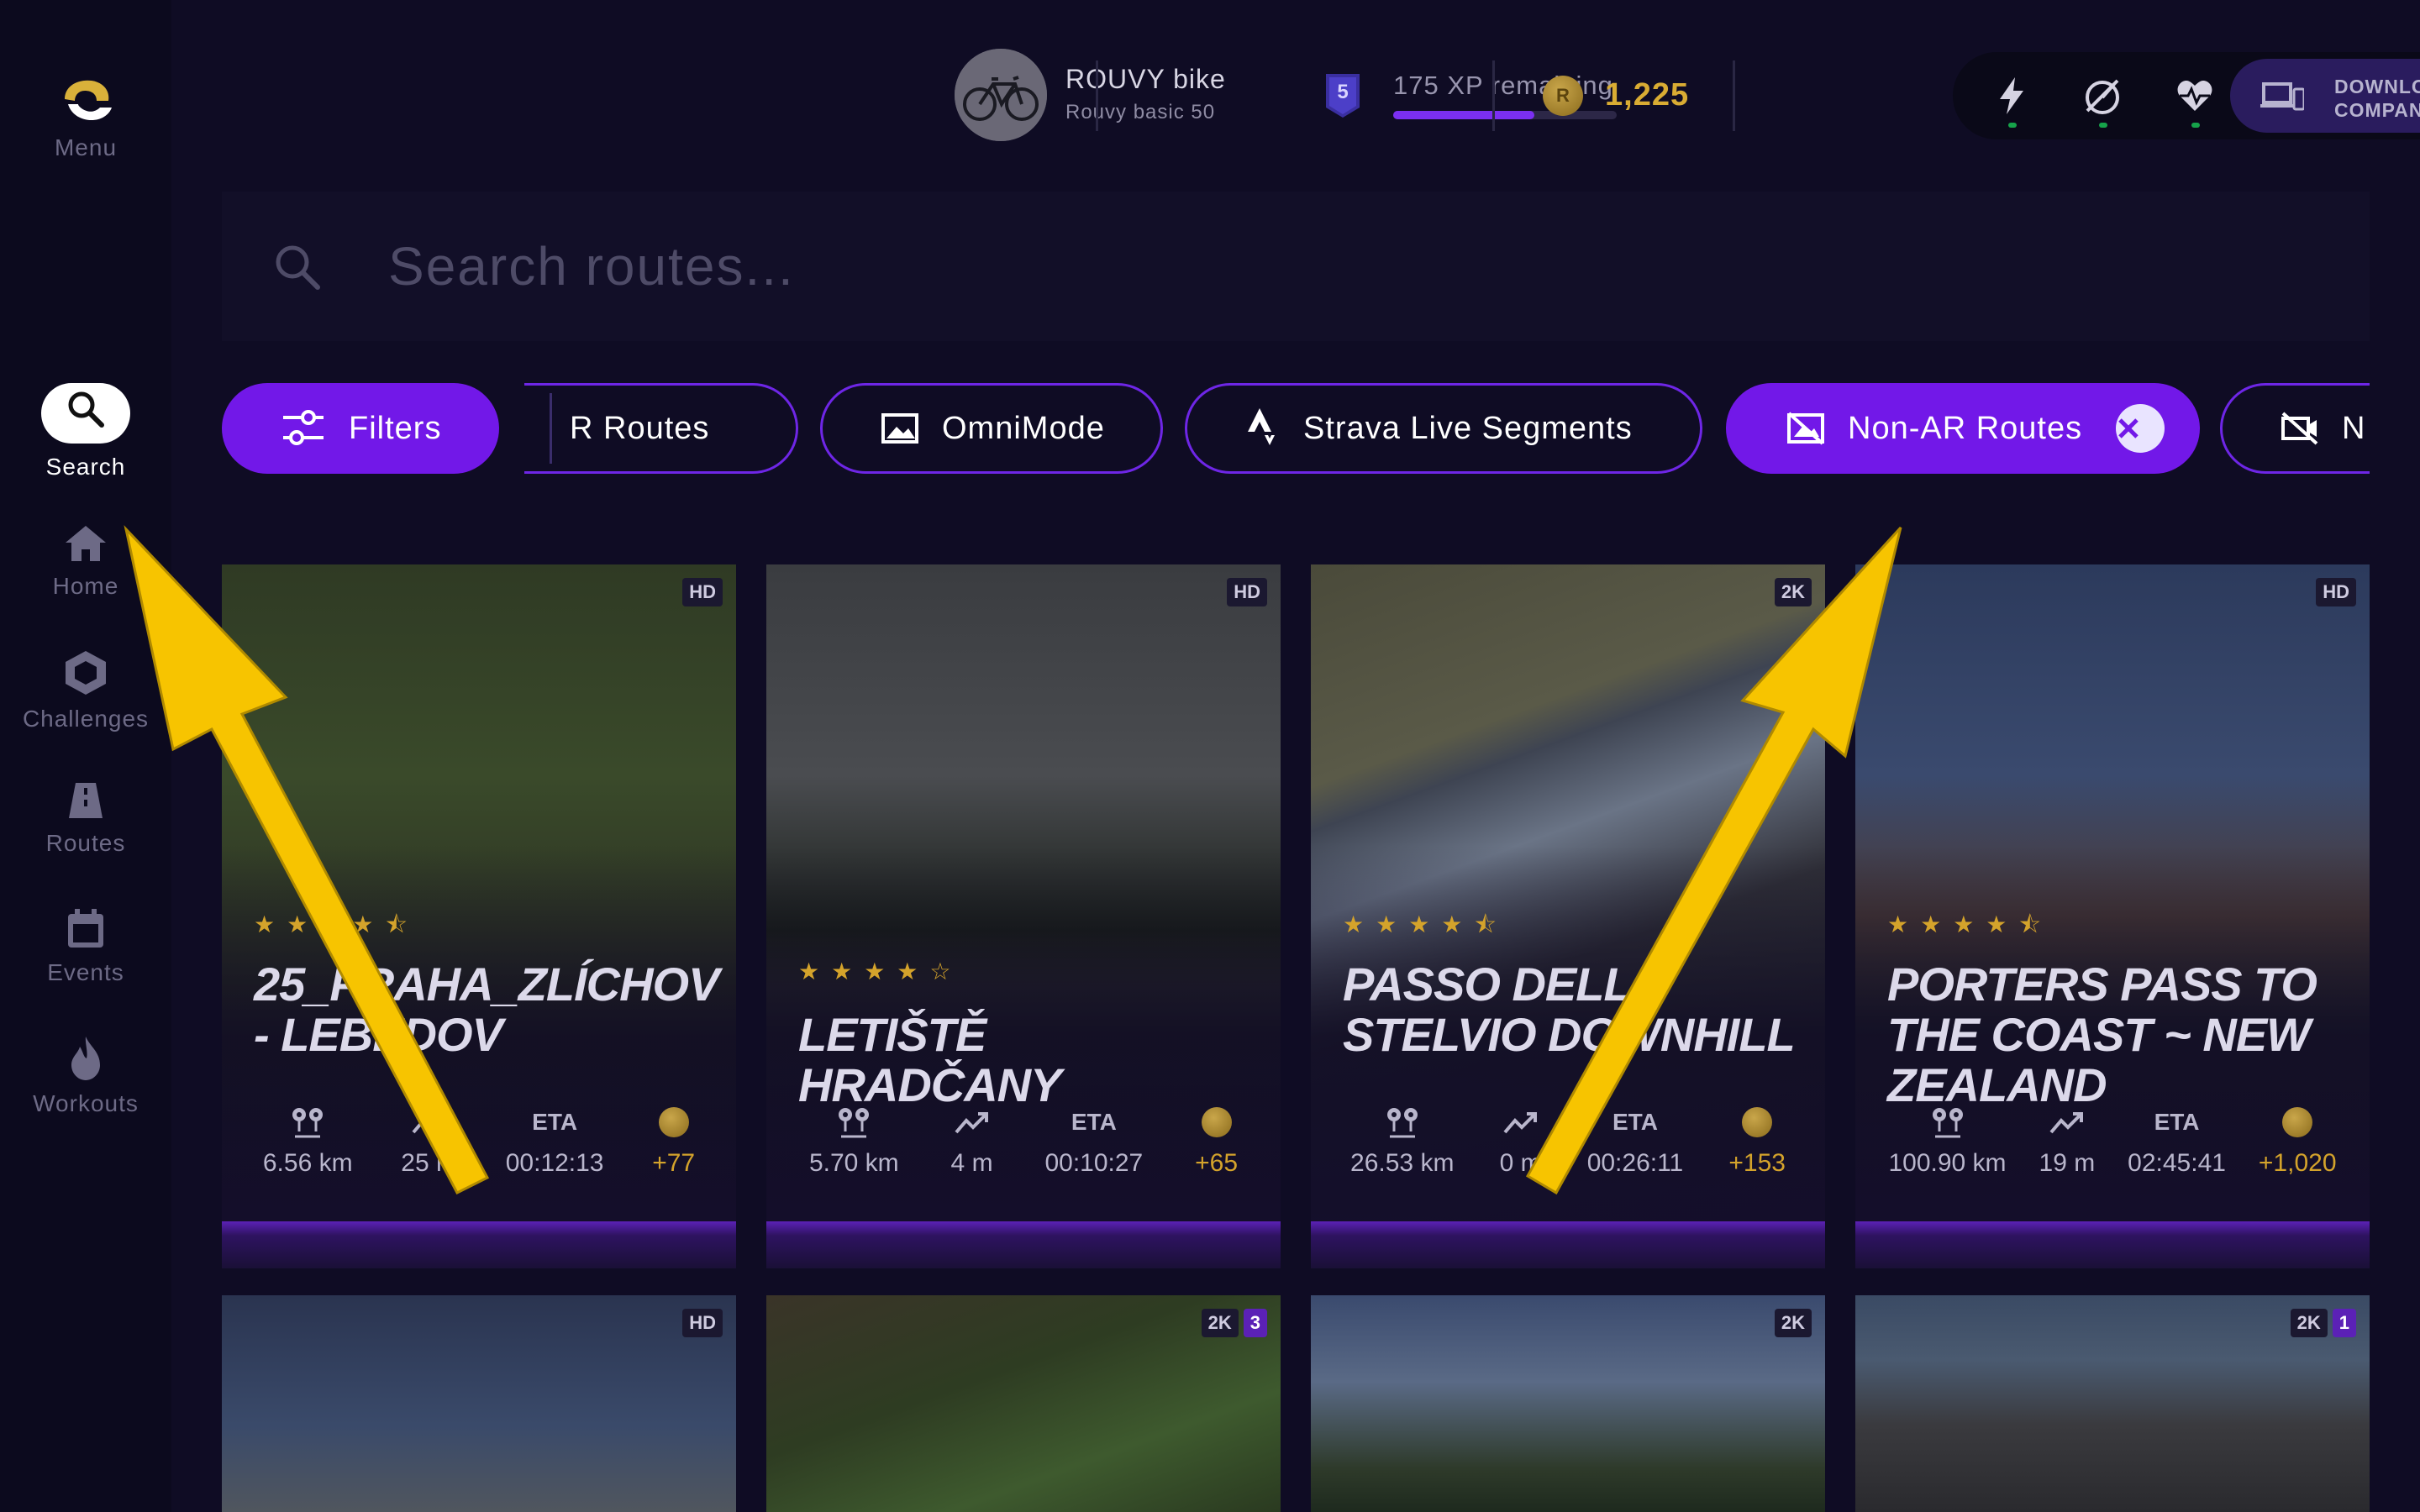 This screenshot has height=1512, width=2420. What do you see at coordinates (2128, 428) in the screenshot?
I see `close-icon` at bounding box center [2128, 428].